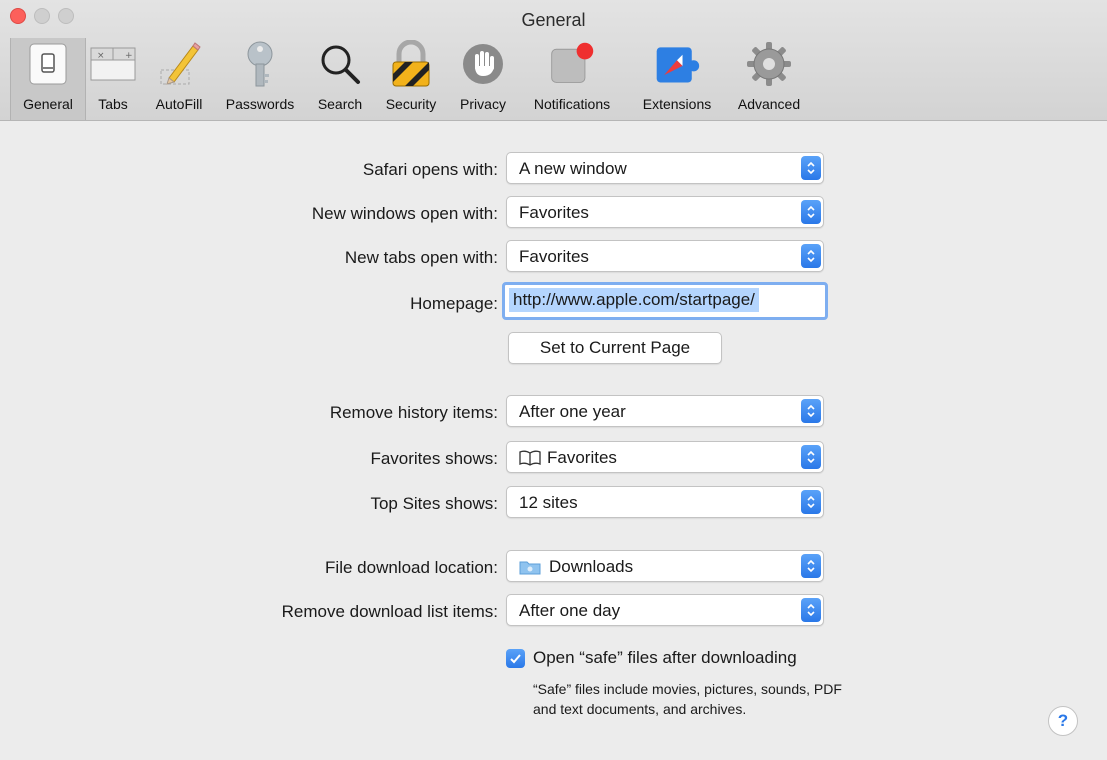  I want to click on toolbar-tab-search: Search, so click(340, 79).